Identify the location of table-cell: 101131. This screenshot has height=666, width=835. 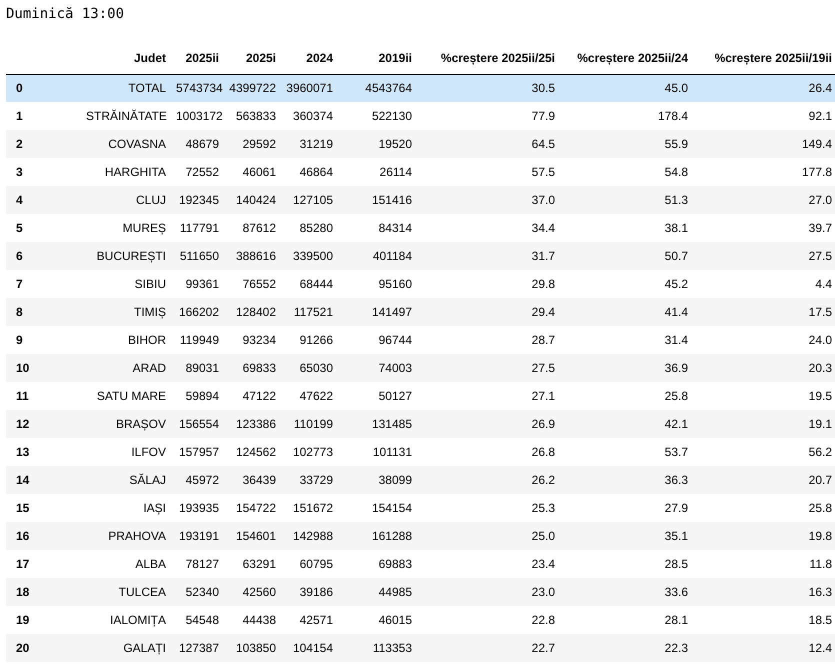
(377, 452).